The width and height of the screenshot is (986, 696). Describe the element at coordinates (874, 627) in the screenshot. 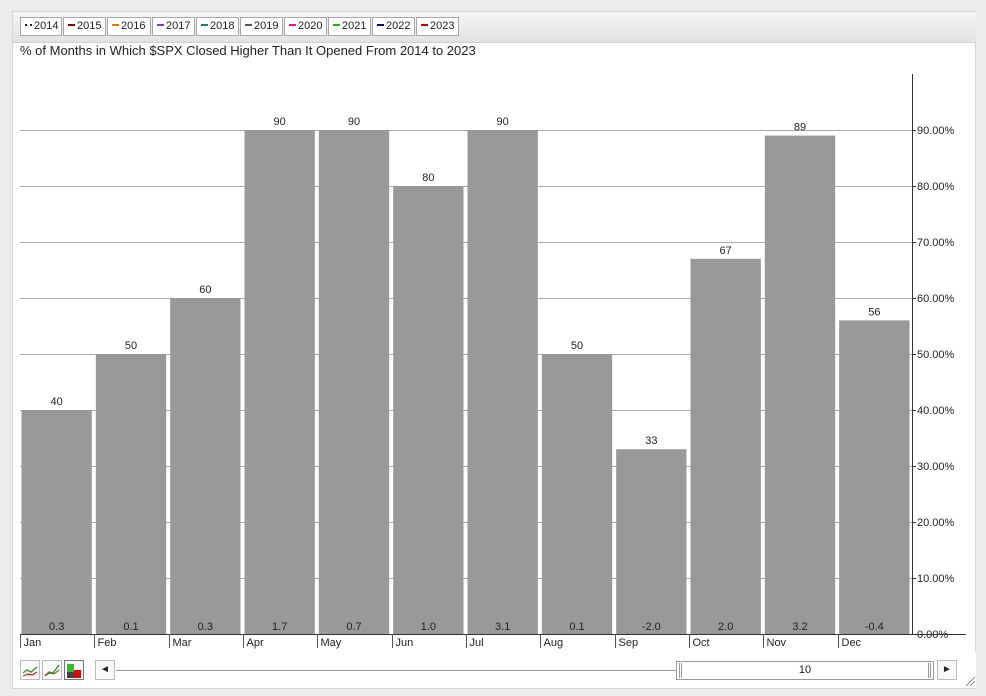

I see `bar-bottom-label: -0.4` at that location.